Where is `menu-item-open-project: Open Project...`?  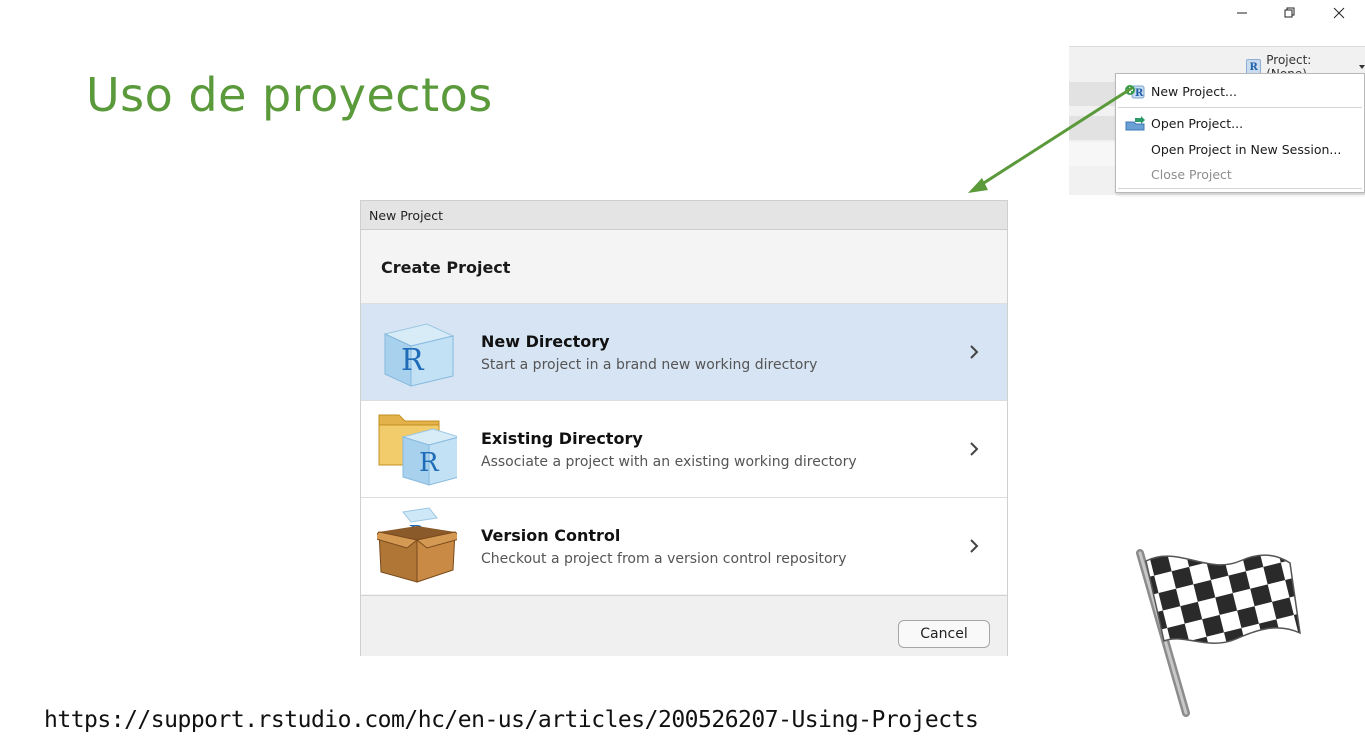 menu-item-open-project: Open Project... is located at coordinates (1240, 124).